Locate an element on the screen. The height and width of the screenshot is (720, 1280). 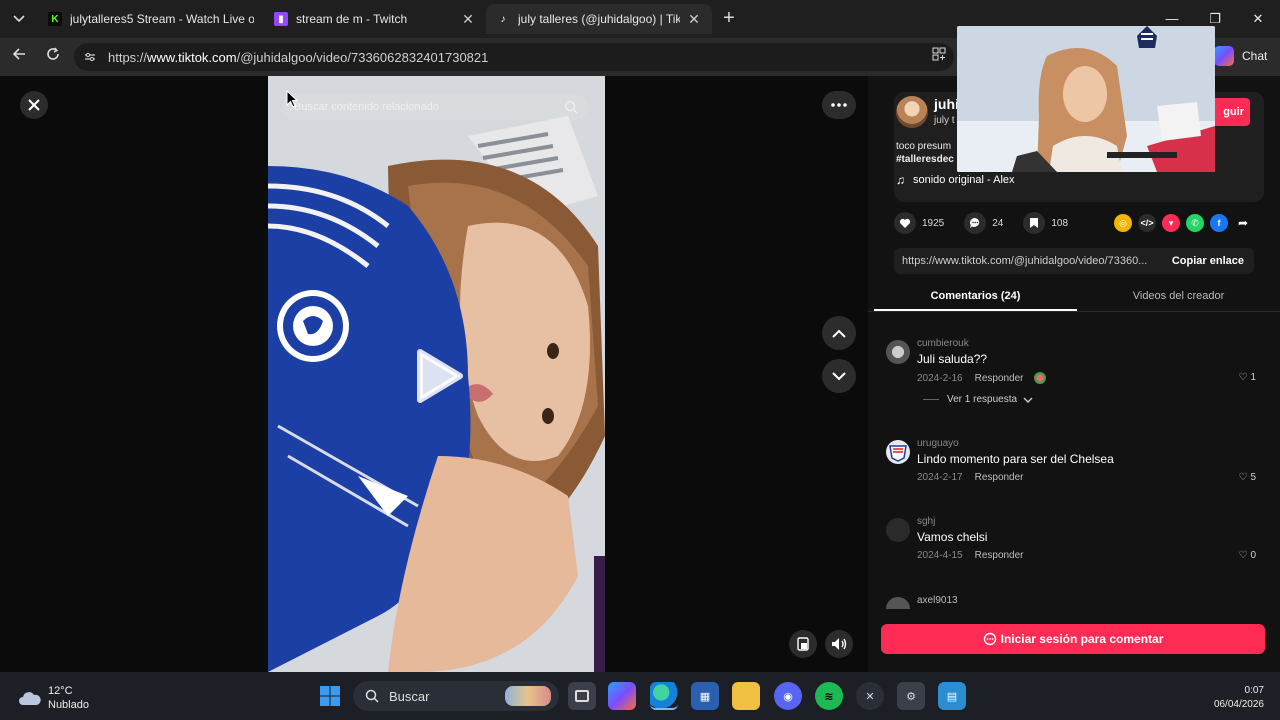
floating-player-button is located at coordinates (803, 644).